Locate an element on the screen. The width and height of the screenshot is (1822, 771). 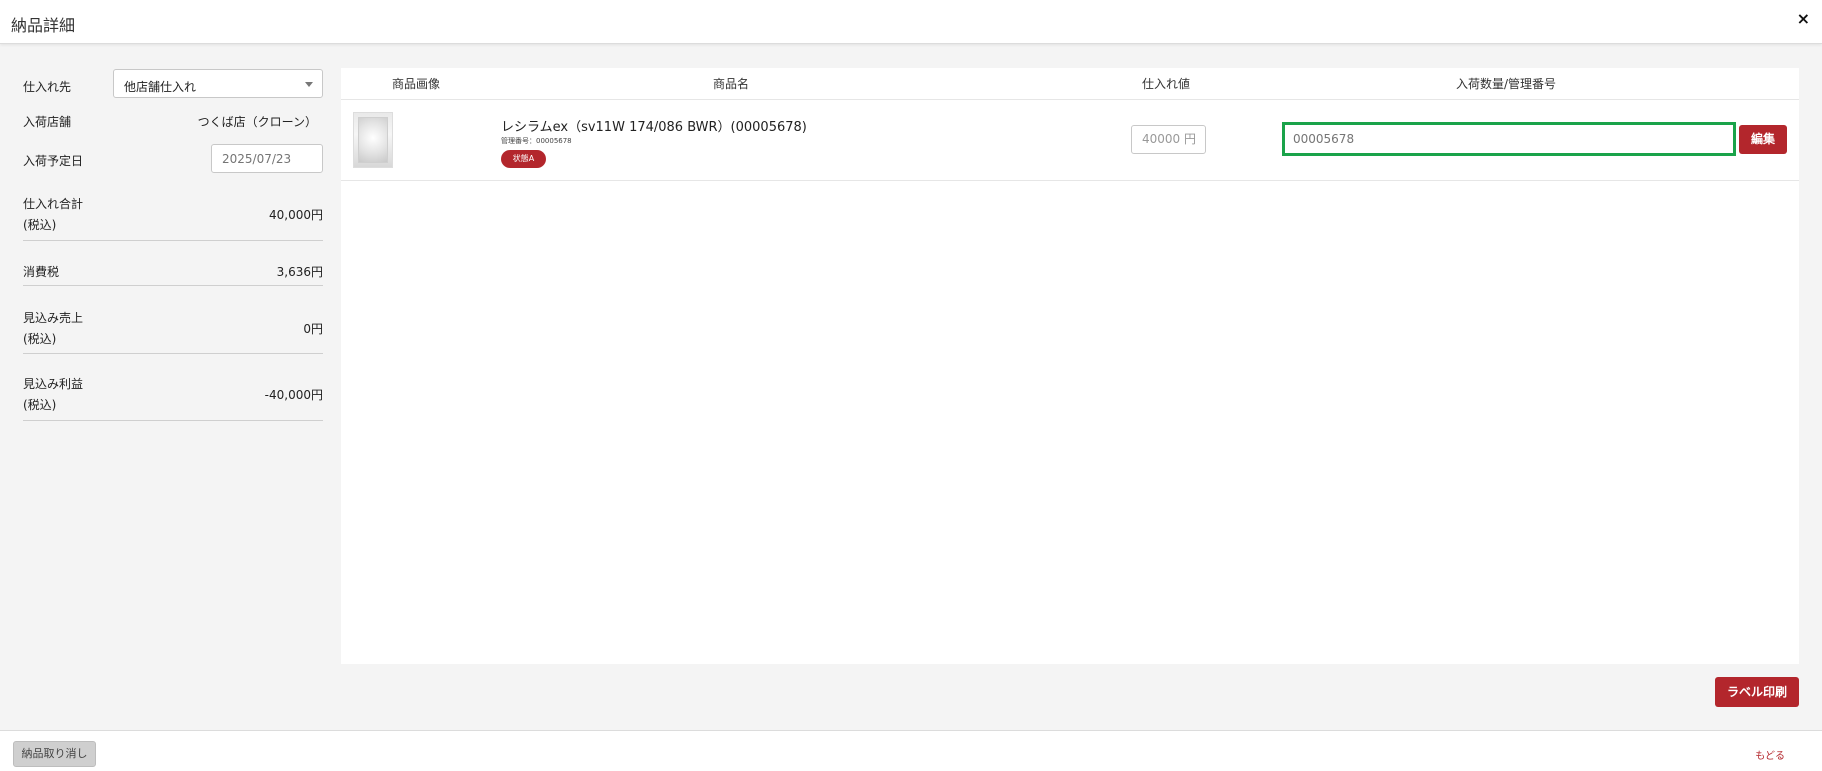
product-name: レシラムex（sv11W 174/086 BWR）(00005678) is located at coordinates (654, 127).